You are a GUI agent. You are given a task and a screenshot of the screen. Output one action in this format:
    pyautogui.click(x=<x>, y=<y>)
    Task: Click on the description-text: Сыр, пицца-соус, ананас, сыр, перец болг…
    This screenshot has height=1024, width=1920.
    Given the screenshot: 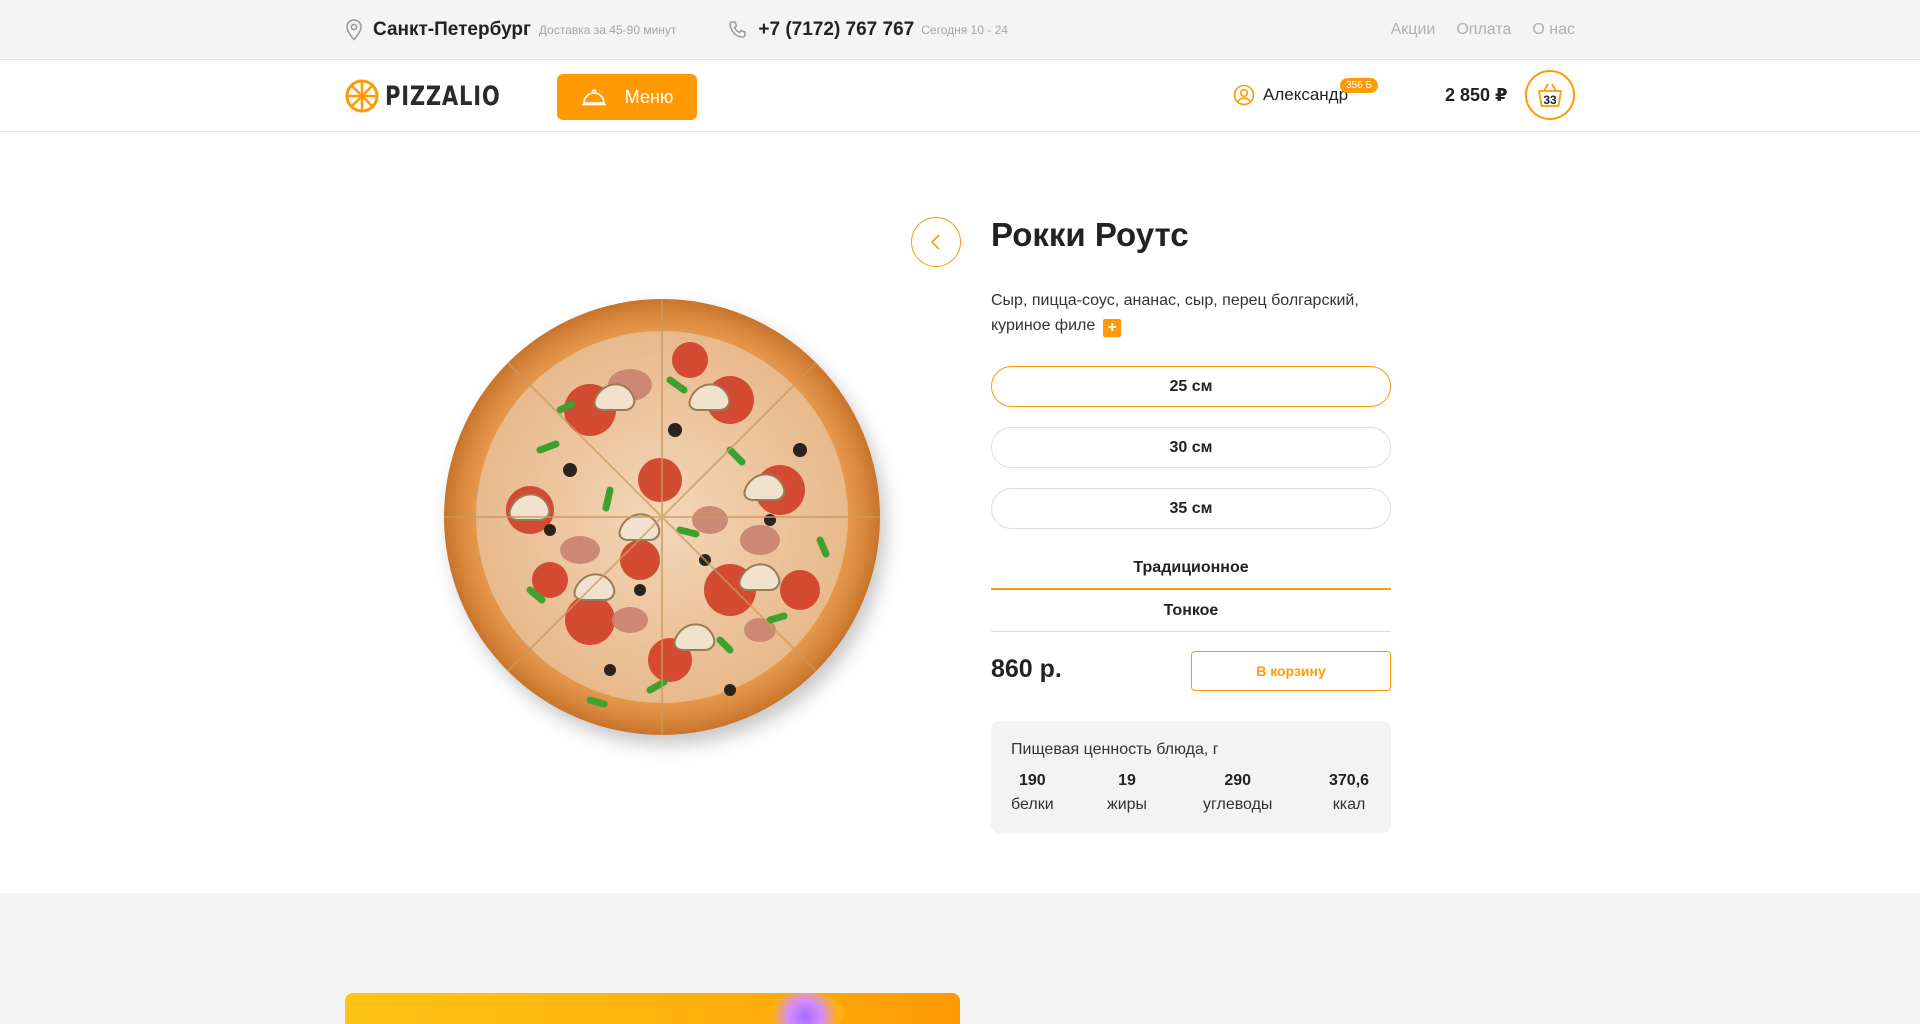 What is the action you would take?
    pyautogui.click(x=1175, y=313)
    